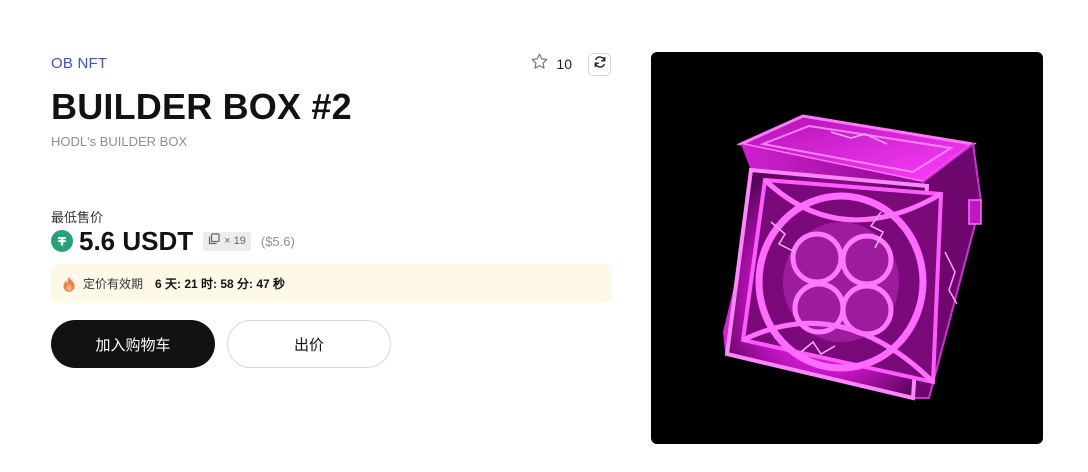 The image size is (1088, 472). What do you see at coordinates (201, 106) in the screenshot?
I see `item-title: BUILDER BOX #2` at bounding box center [201, 106].